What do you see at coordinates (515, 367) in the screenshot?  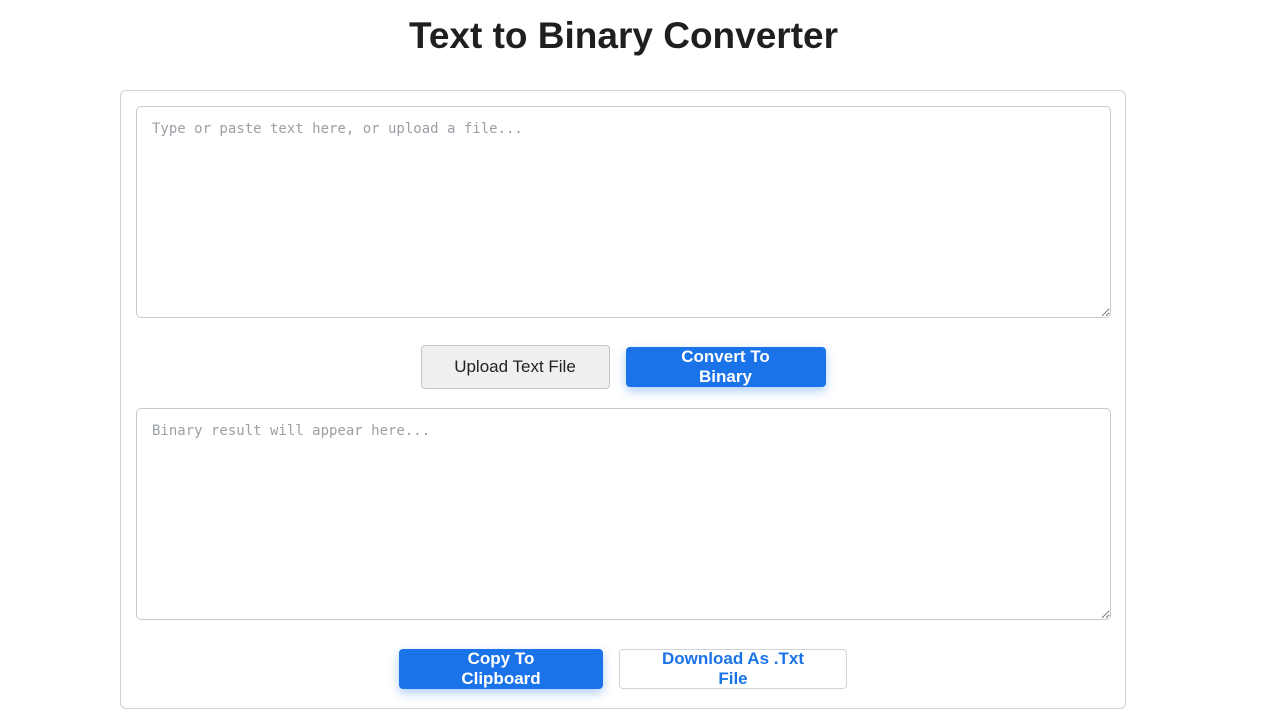 I see `upload-text-file-button: Upload Text File` at bounding box center [515, 367].